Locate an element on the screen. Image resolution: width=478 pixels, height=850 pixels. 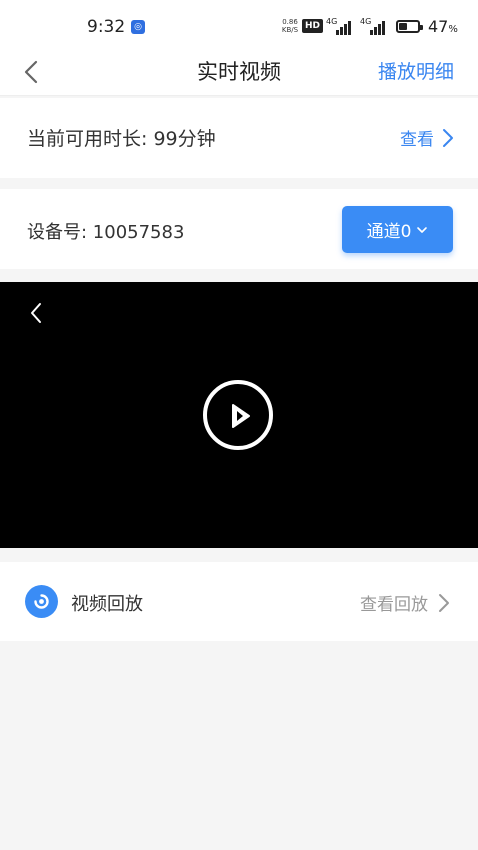
chevron-left-icon is located at coordinates (36, 313).